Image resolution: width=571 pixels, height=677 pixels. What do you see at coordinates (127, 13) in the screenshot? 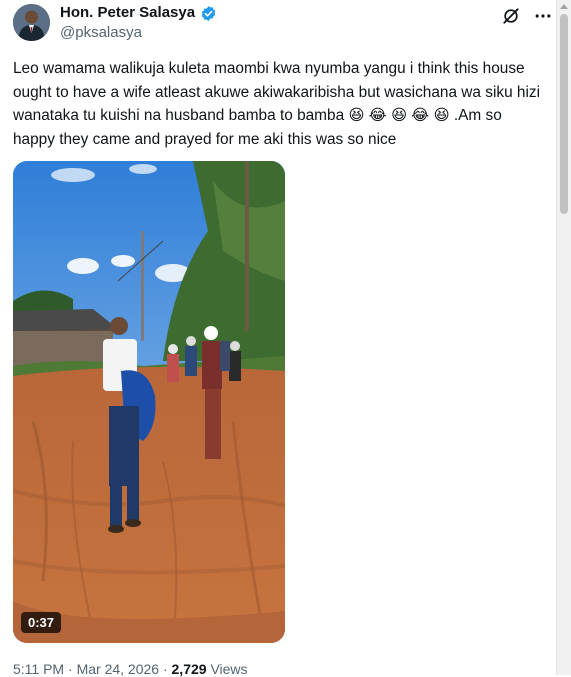
I see `author-display-name: Hon. Peter Salasya` at bounding box center [127, 13].